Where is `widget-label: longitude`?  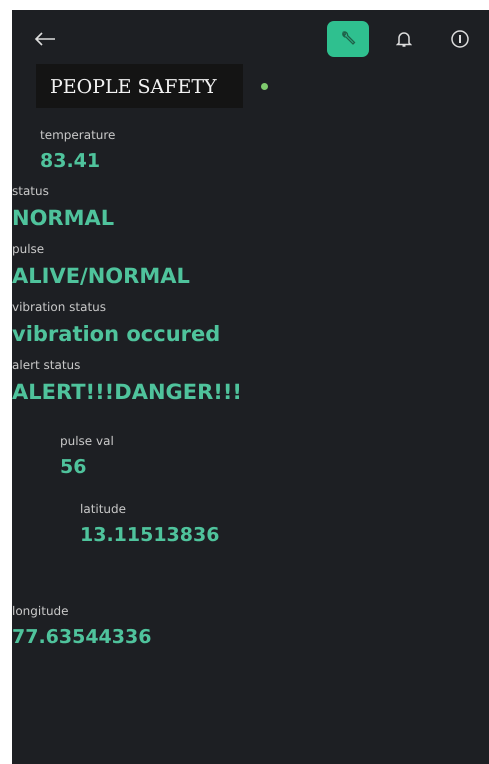
widget-label: longitude is located at coordinates (41, 611).